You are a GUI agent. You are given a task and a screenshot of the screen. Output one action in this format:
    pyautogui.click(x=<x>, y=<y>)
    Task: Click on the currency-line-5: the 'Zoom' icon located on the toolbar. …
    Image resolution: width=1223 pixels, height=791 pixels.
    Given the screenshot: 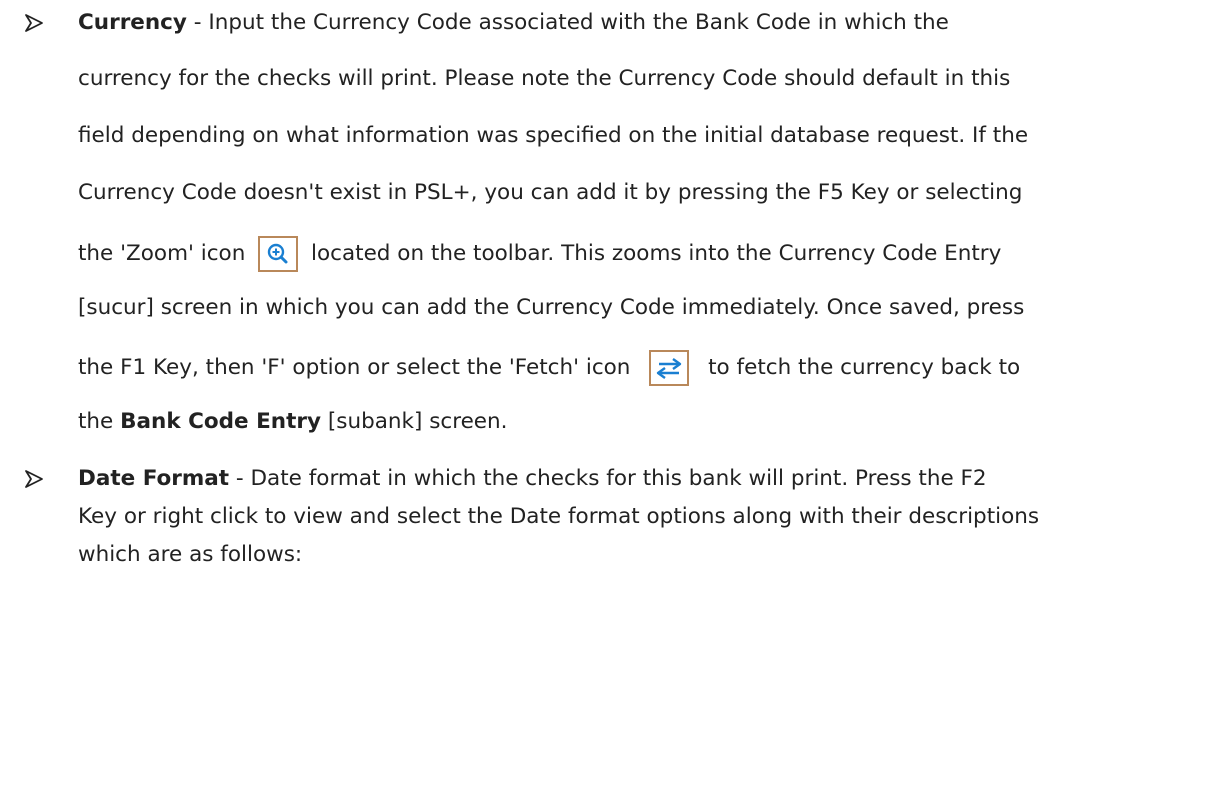 What is the action you would take?
    pyautogui.click(x=539, y=254)
    